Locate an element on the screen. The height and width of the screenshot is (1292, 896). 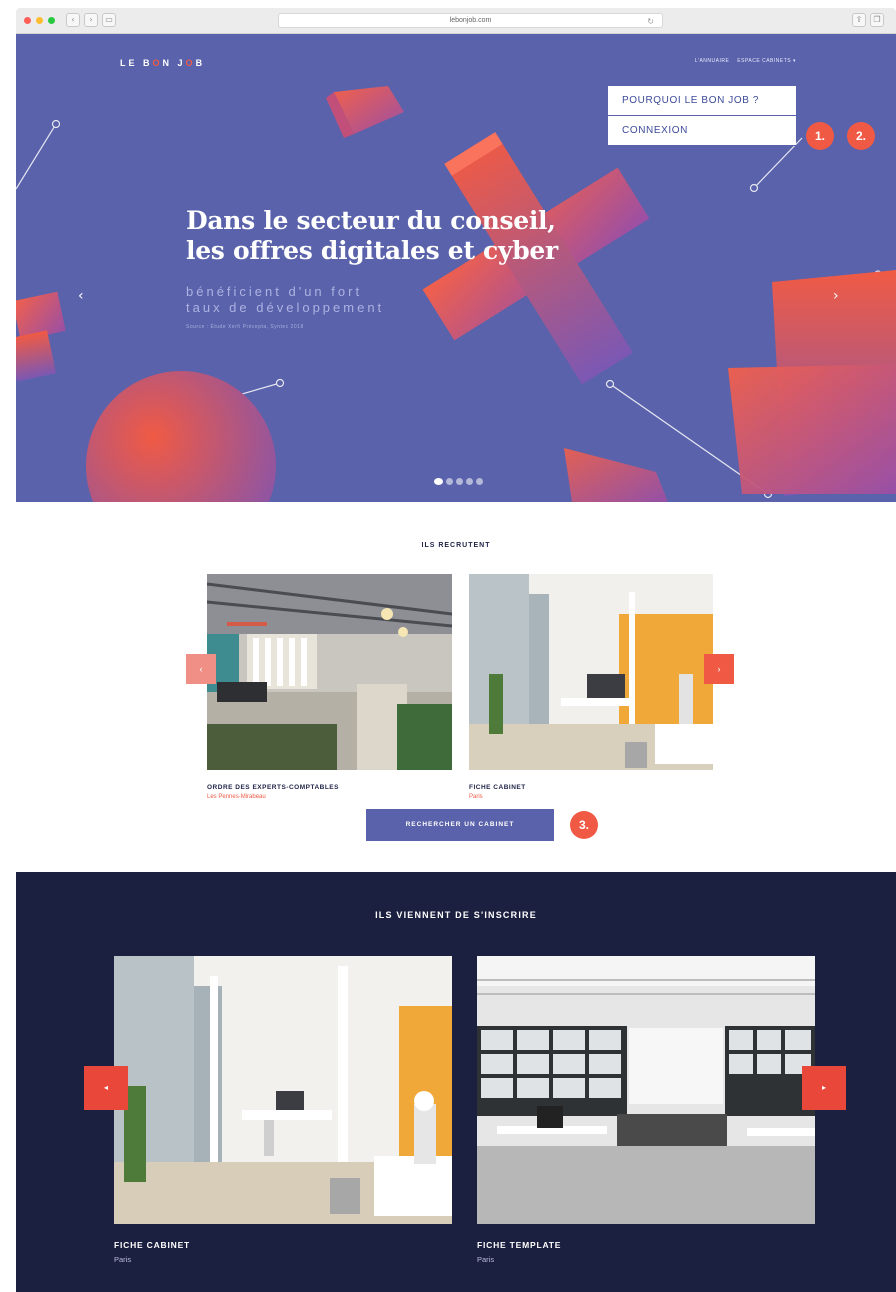
search-cabinet-button: RECHERCHER UN CABINET is located at coordinates (460, 825).